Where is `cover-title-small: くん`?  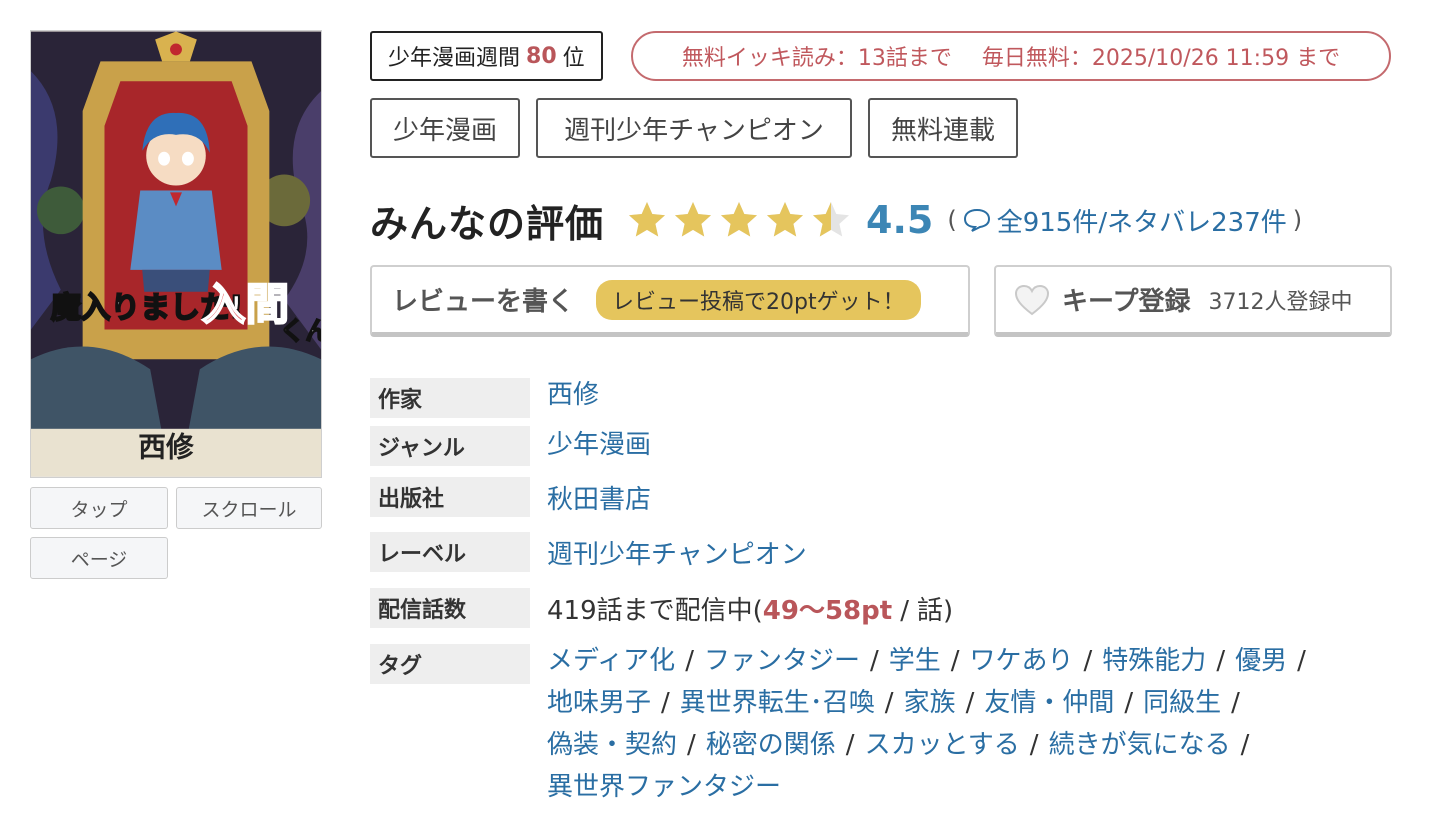
cover-title-small: くん is located at coordinates (300, 331).